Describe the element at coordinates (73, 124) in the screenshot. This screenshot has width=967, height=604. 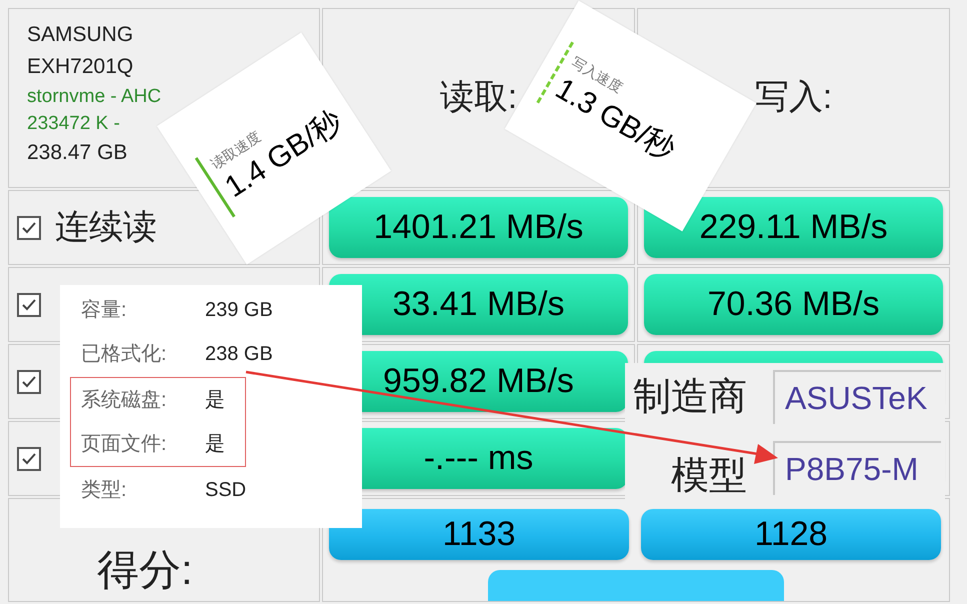
I see `driver-text: 233472 K -` at that location.